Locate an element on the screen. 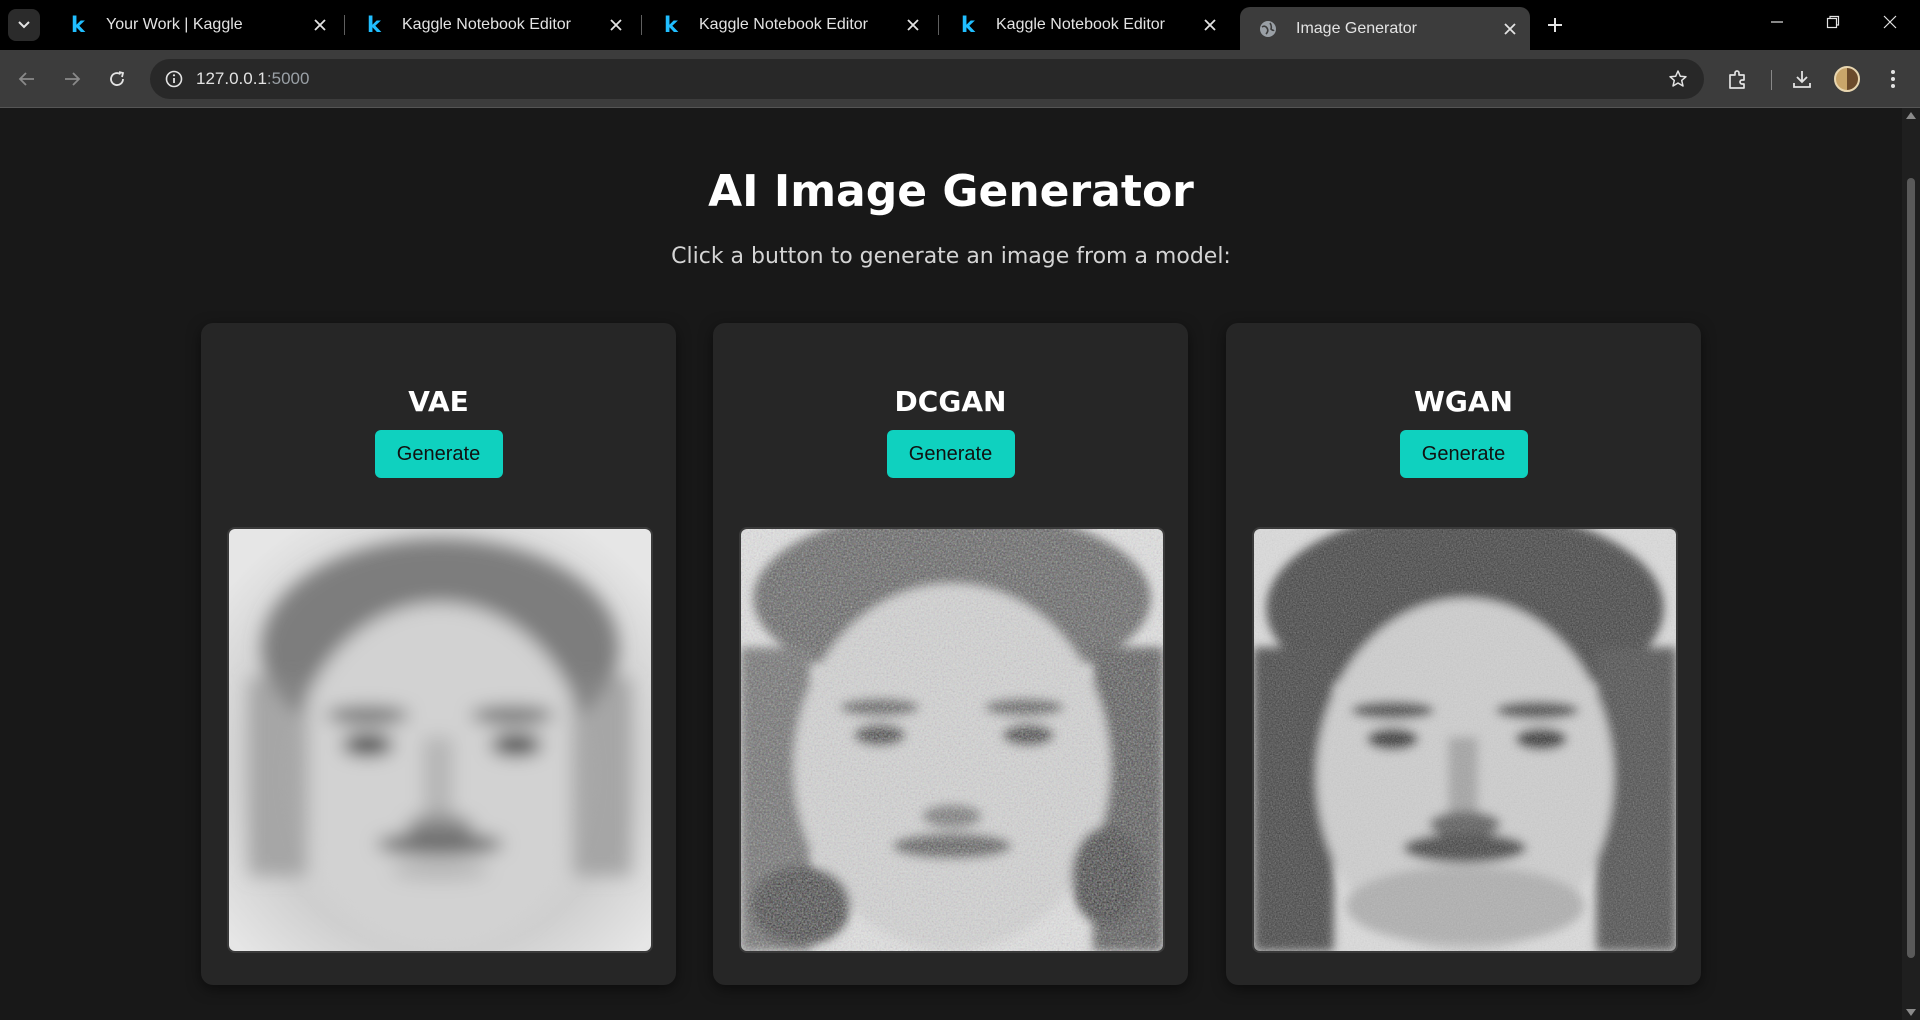 This screenshot has height=1020, width=1920. new-tab-button is located at coordinates (1555, 25).